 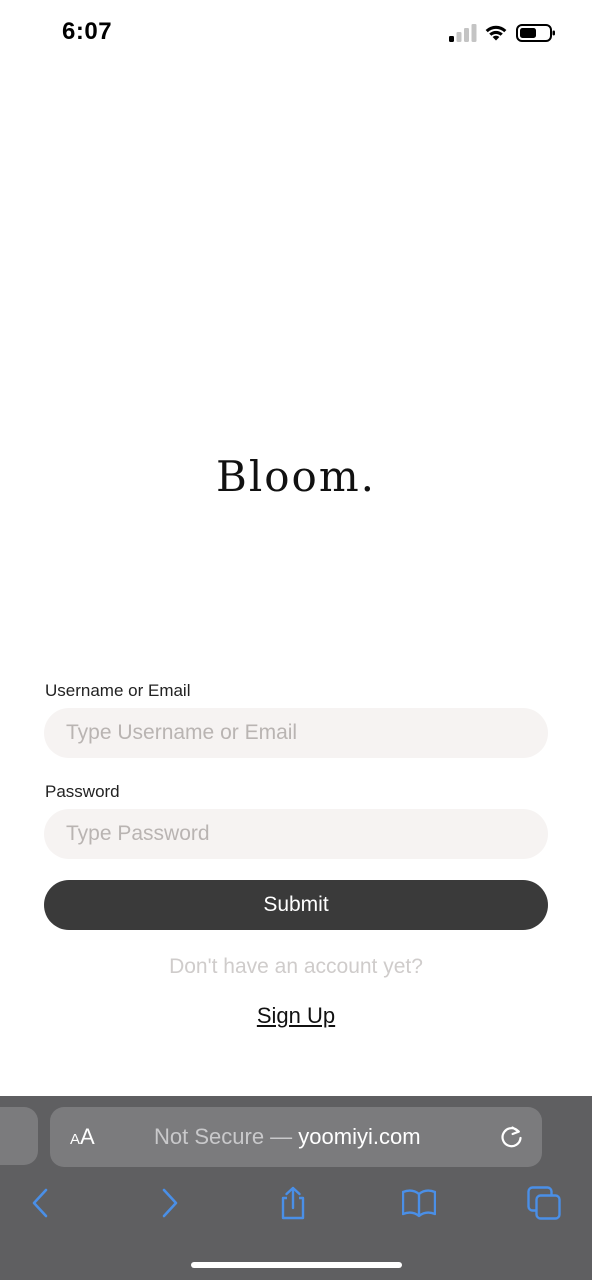 What do you see at coordinates (512, 1137) in the screenshot?
I see `reload-icon` at bounding box center [512, 1137].